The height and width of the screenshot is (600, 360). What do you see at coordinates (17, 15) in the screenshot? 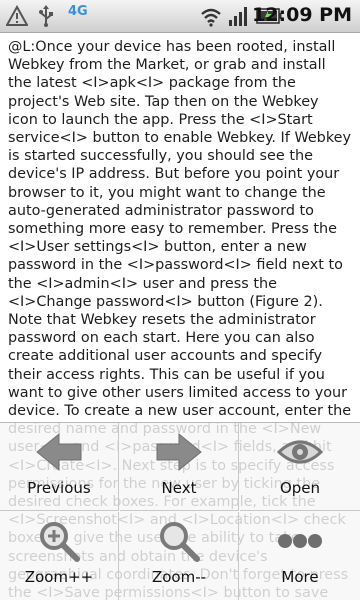
I see `warning-icon` at bounding box center [17, 15].